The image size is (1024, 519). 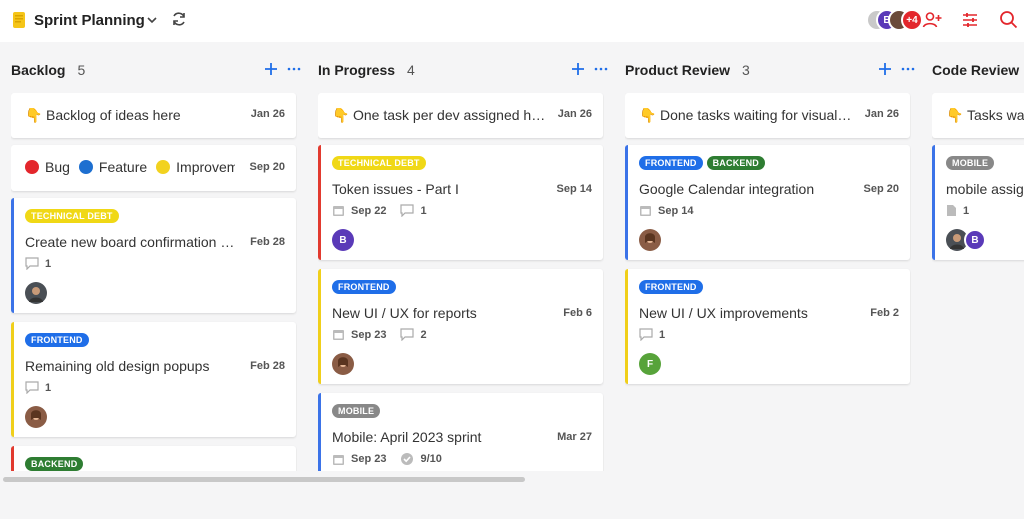 What do you see at coordinates (673, 210) in the screenshot?
I see `card-meta: Sep 14` at bounding box center [673, 210].